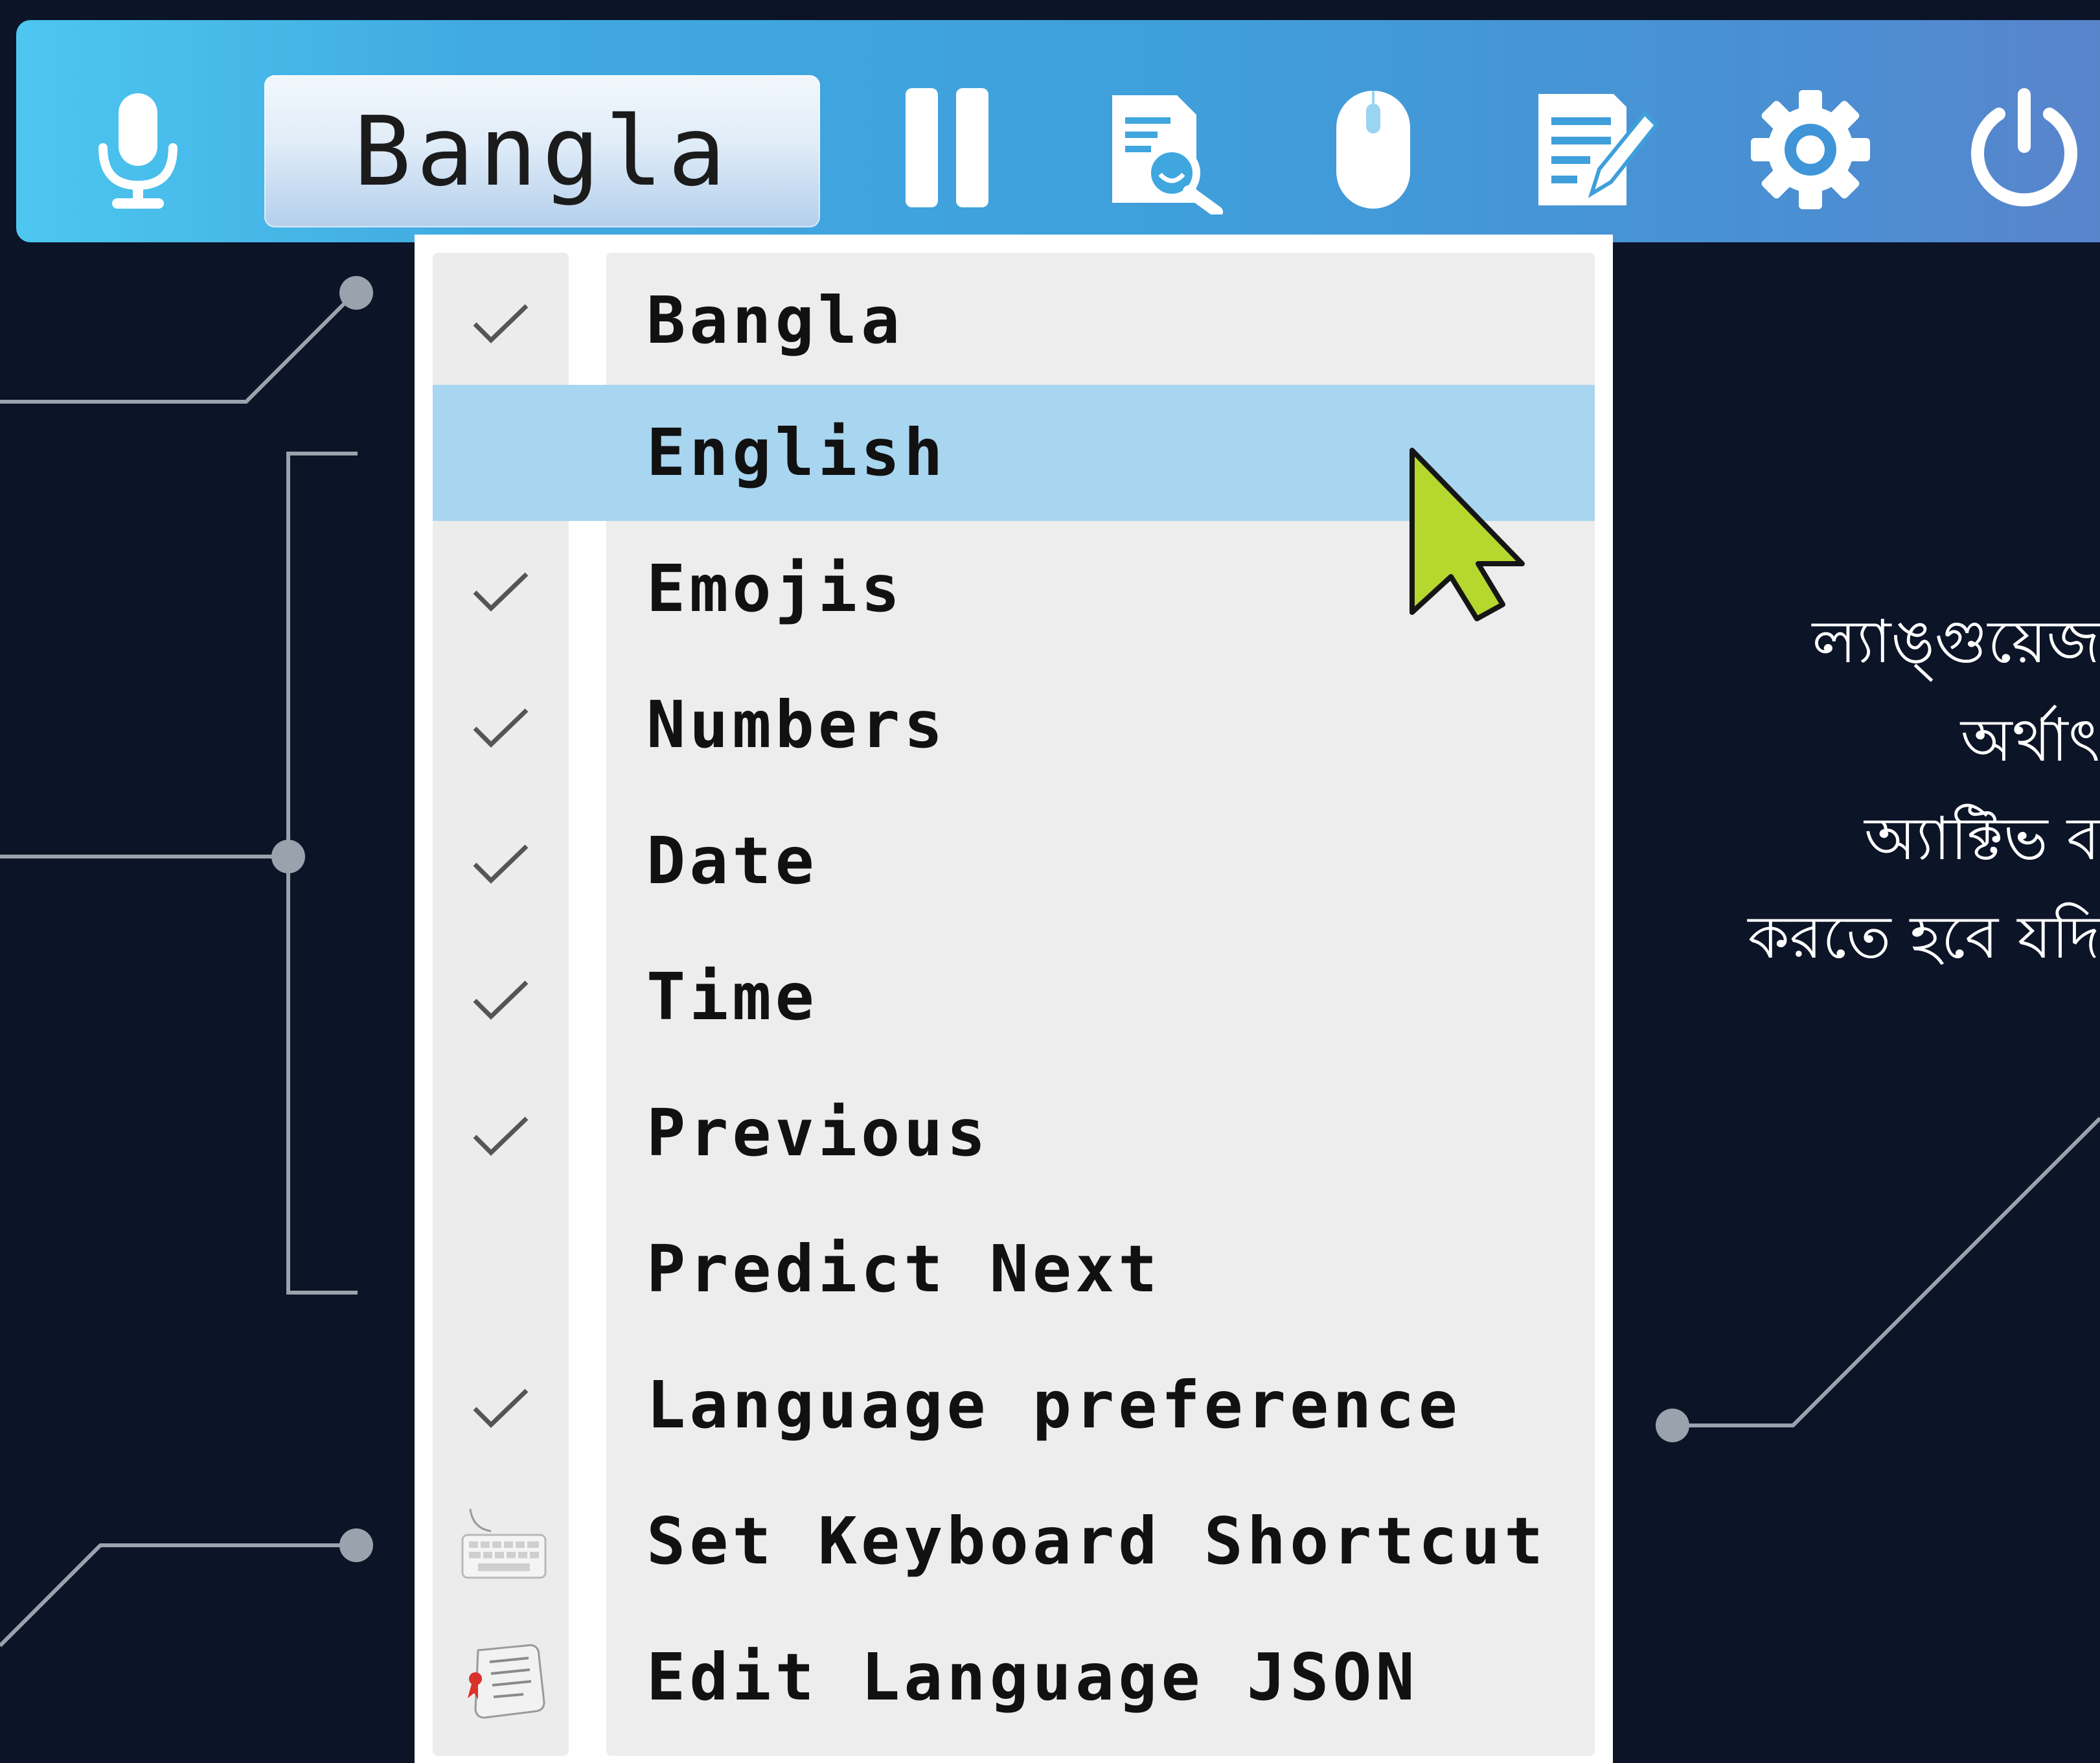 Image resolution: width=2100 pixels, height=1763 pixels. I want to click on menu-item-label: Time, so click(732, 997).